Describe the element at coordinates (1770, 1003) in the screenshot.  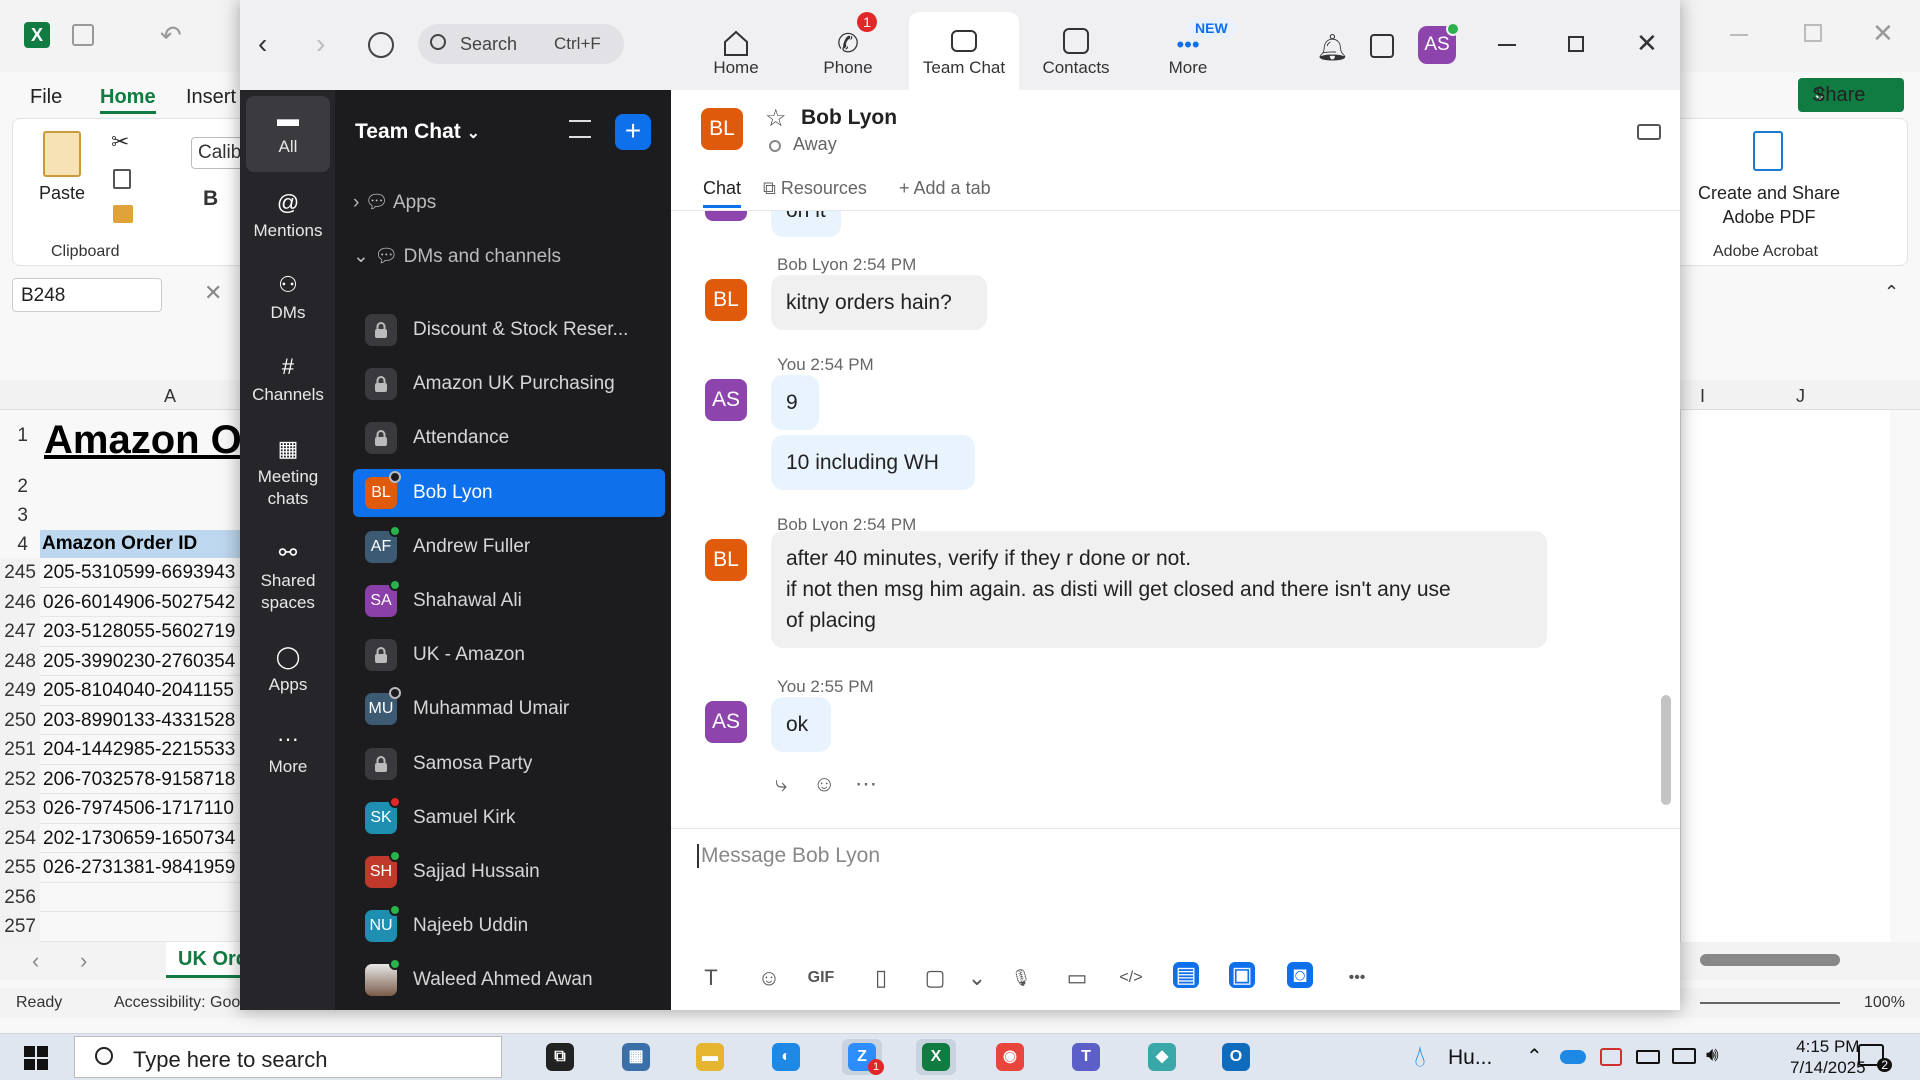
I see `zoom-slider` at that location.